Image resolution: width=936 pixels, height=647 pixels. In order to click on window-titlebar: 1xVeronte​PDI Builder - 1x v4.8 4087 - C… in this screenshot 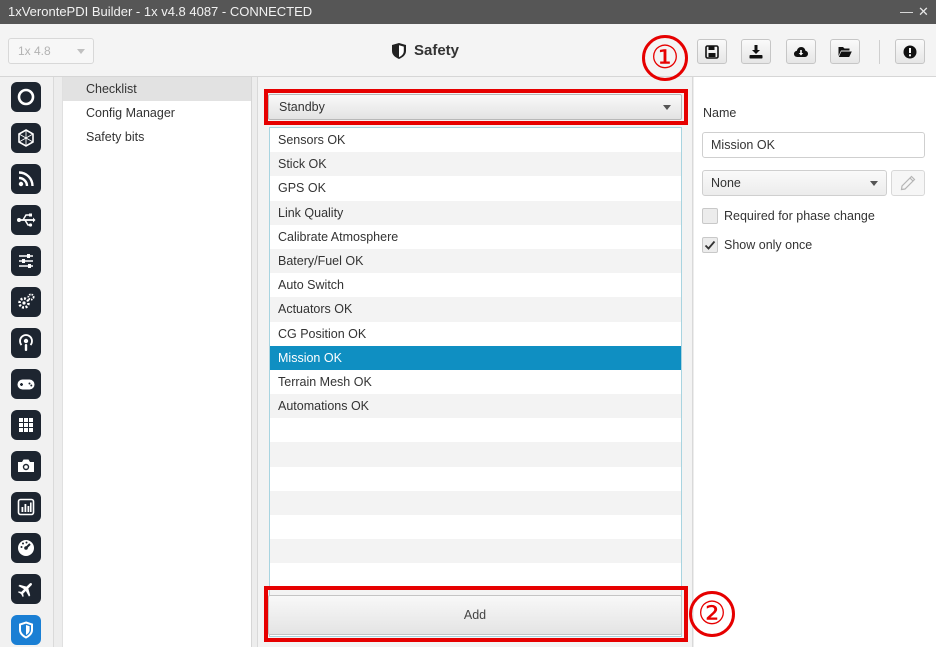, I will do `click(468, 12)`.